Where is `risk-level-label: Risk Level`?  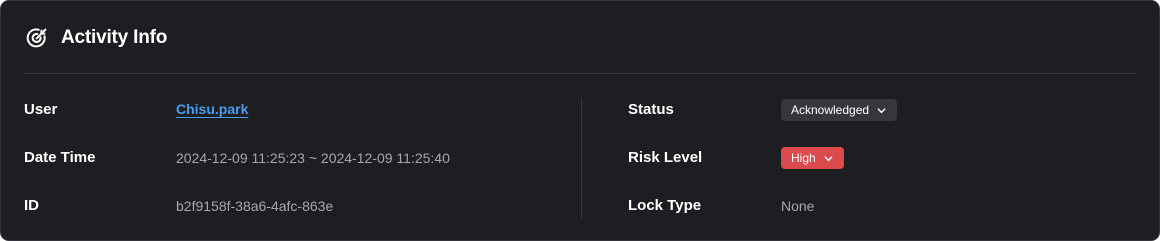 risk-level-label: Risk Level is located at coordinates (665, 157).